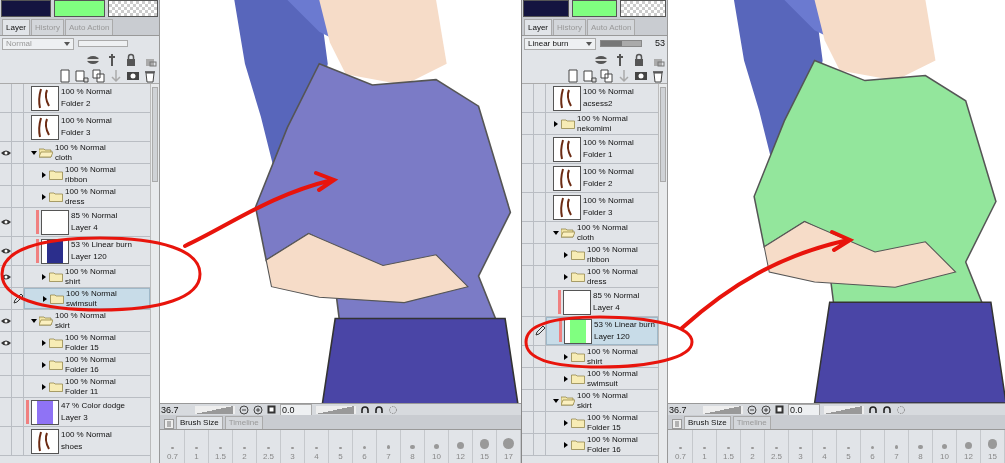  What do you see at coordinates (87, 412) in the screenshot?
I see `layer-item: 47 % Color dodge Layer 3` at bounding box center [87, 412].